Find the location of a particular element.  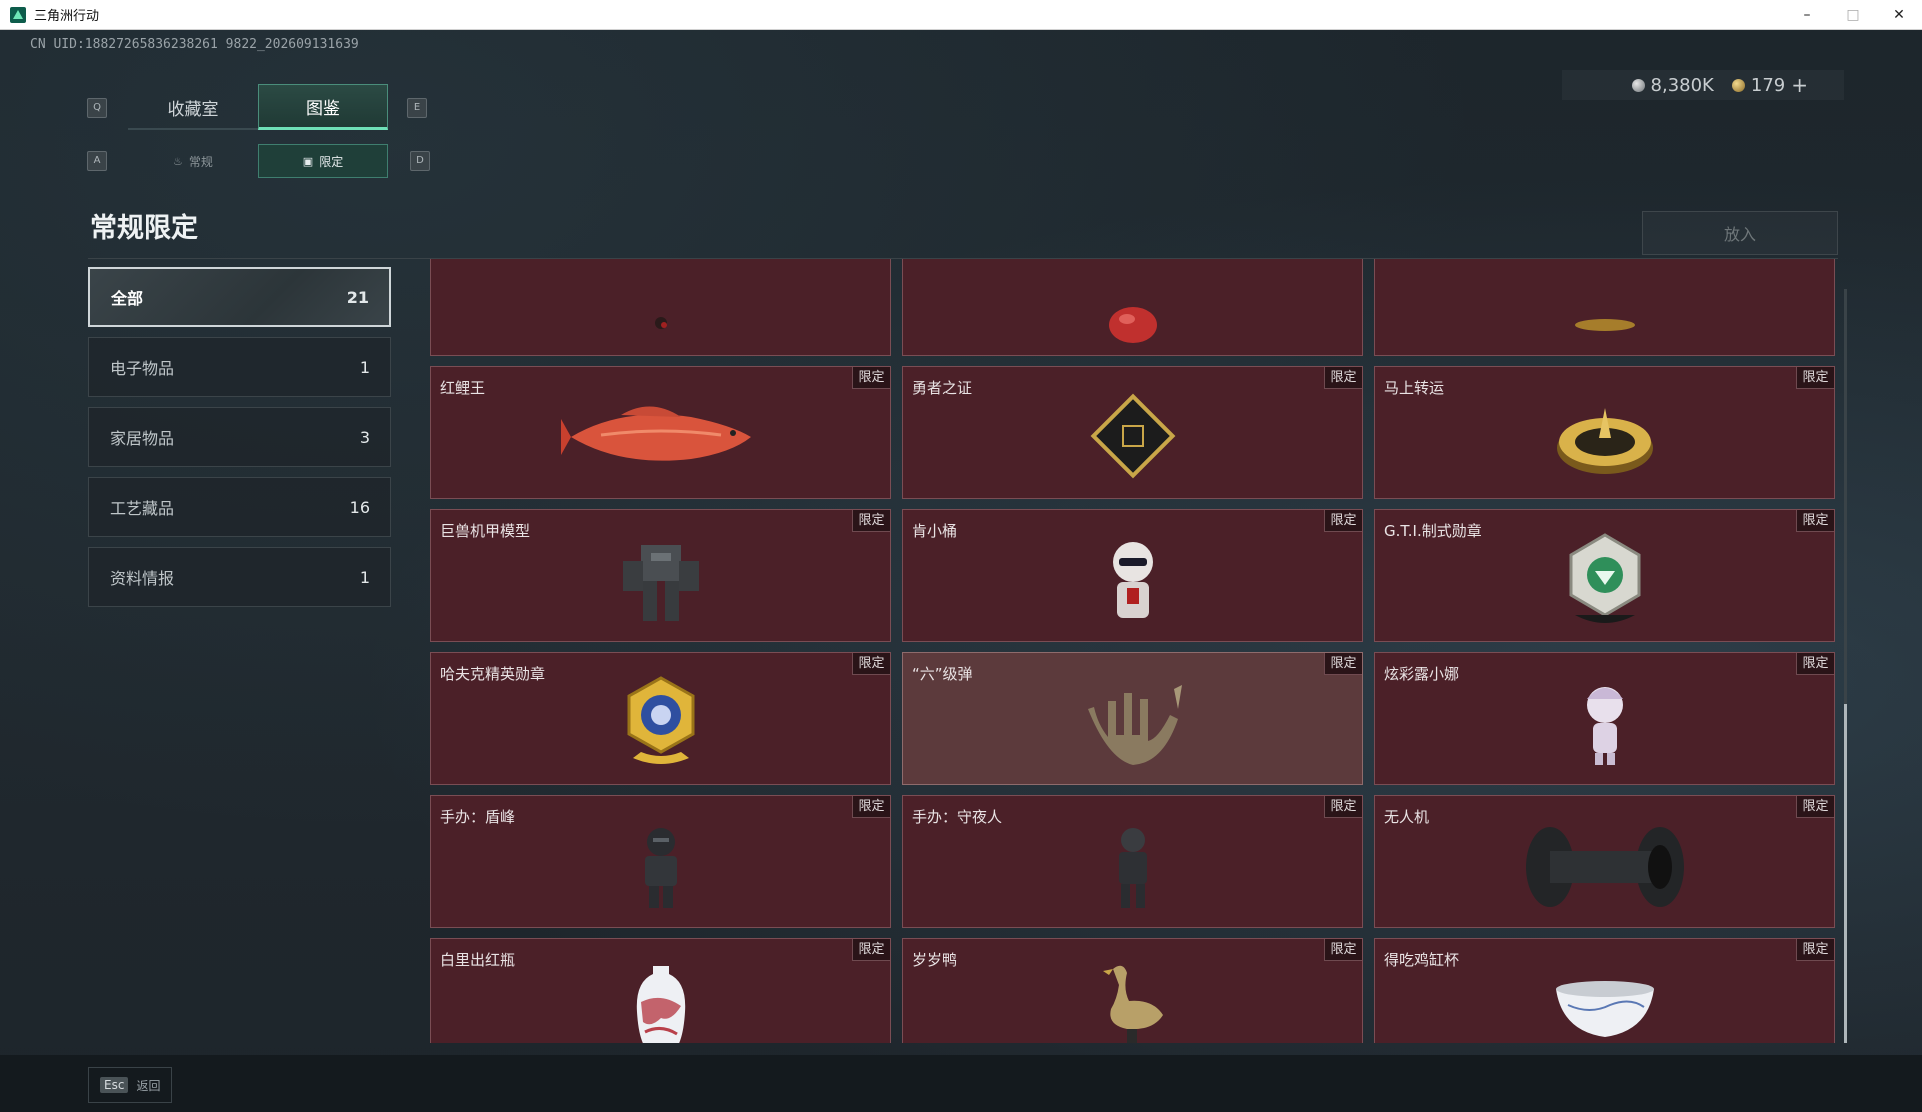

key-hint-e: E is located at coordinates (417, 108).